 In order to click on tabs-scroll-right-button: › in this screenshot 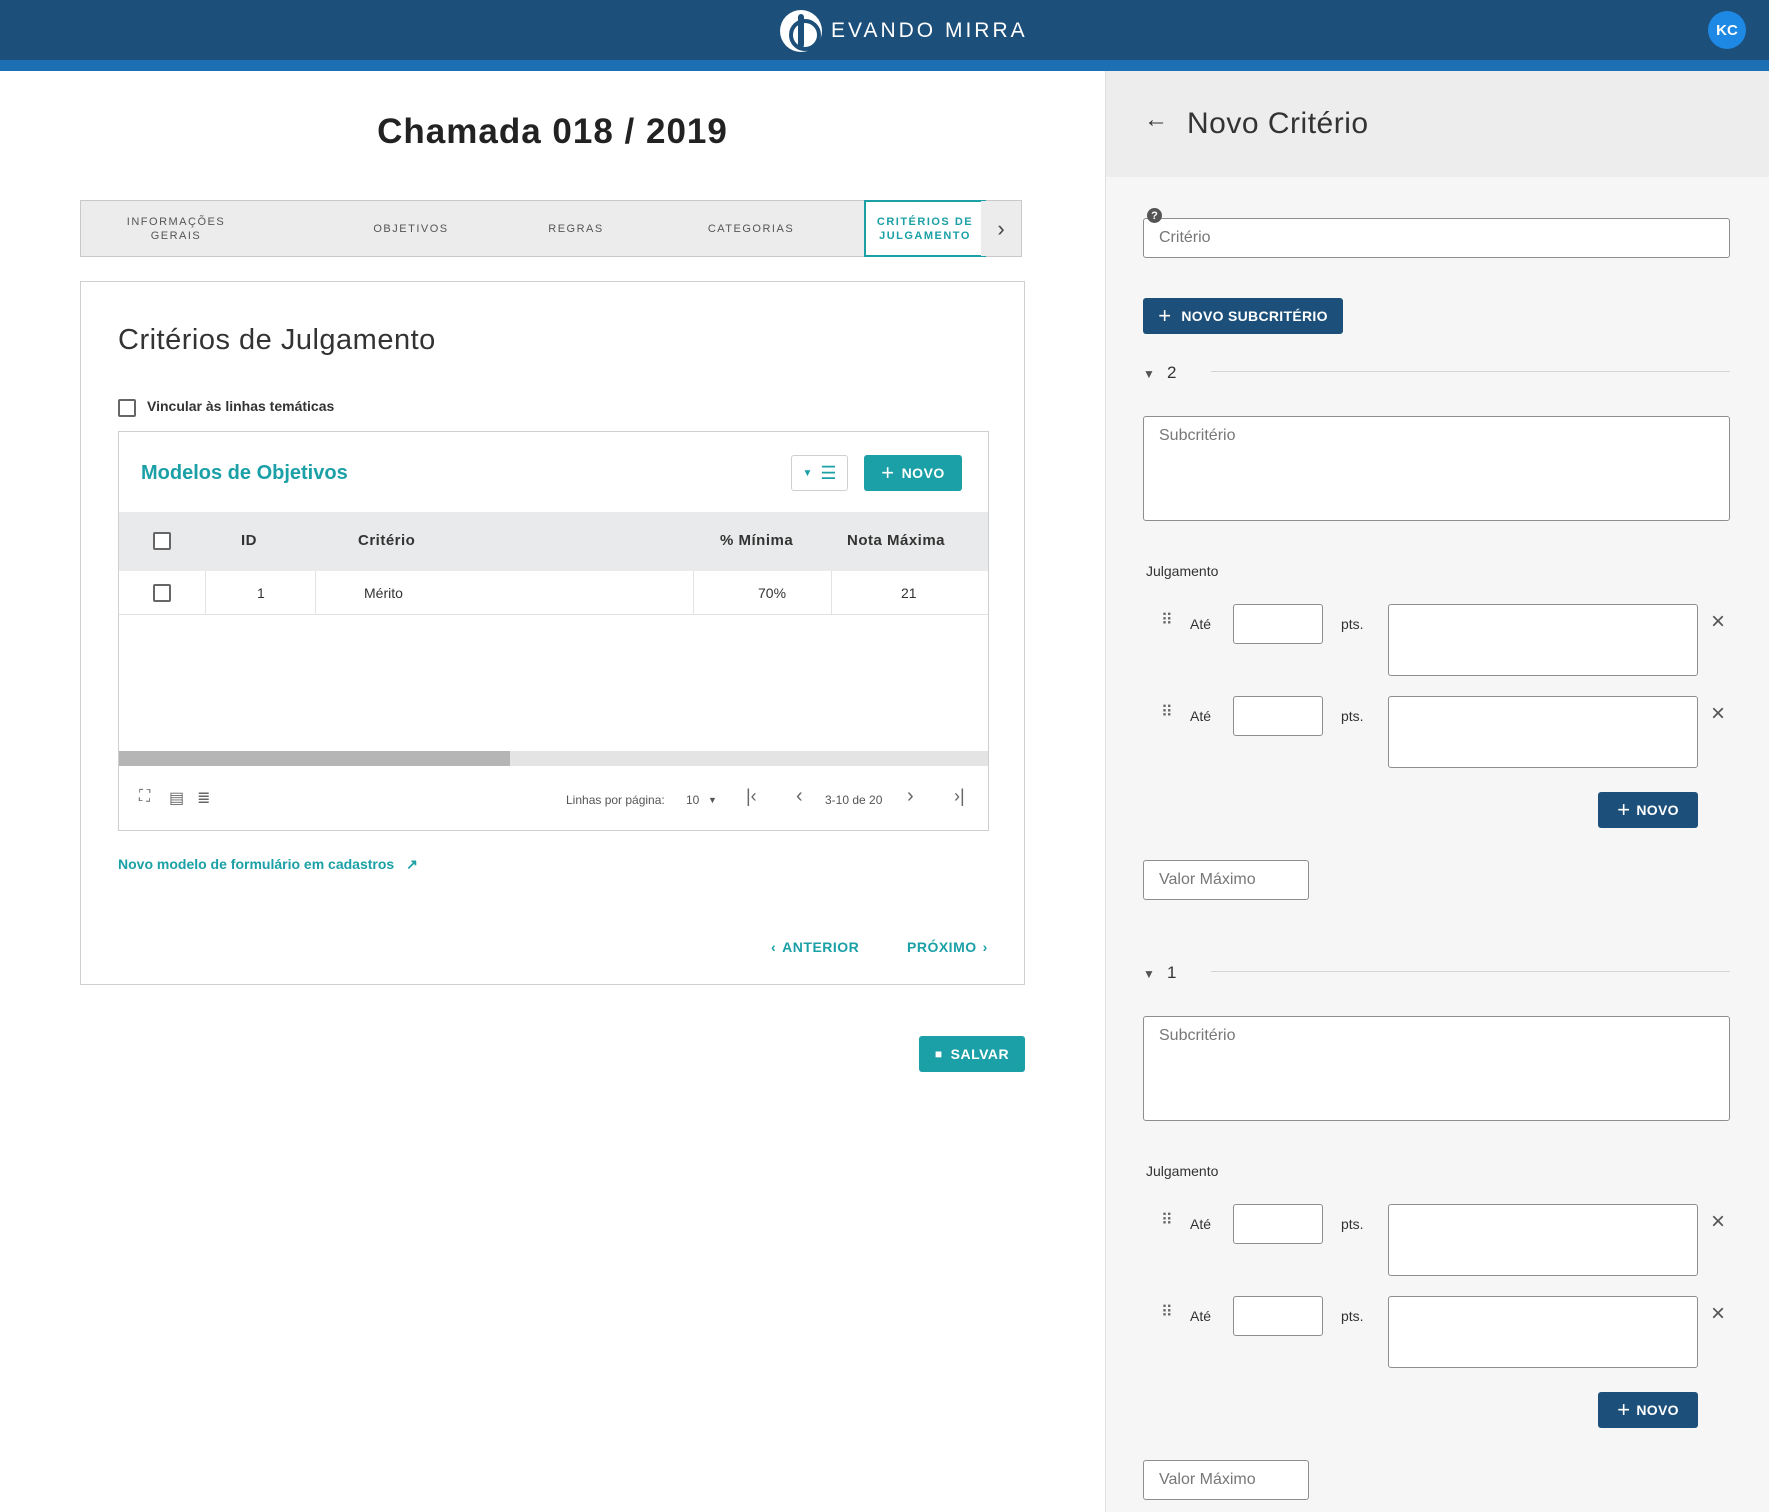, I will do `click(1001, 228)`.